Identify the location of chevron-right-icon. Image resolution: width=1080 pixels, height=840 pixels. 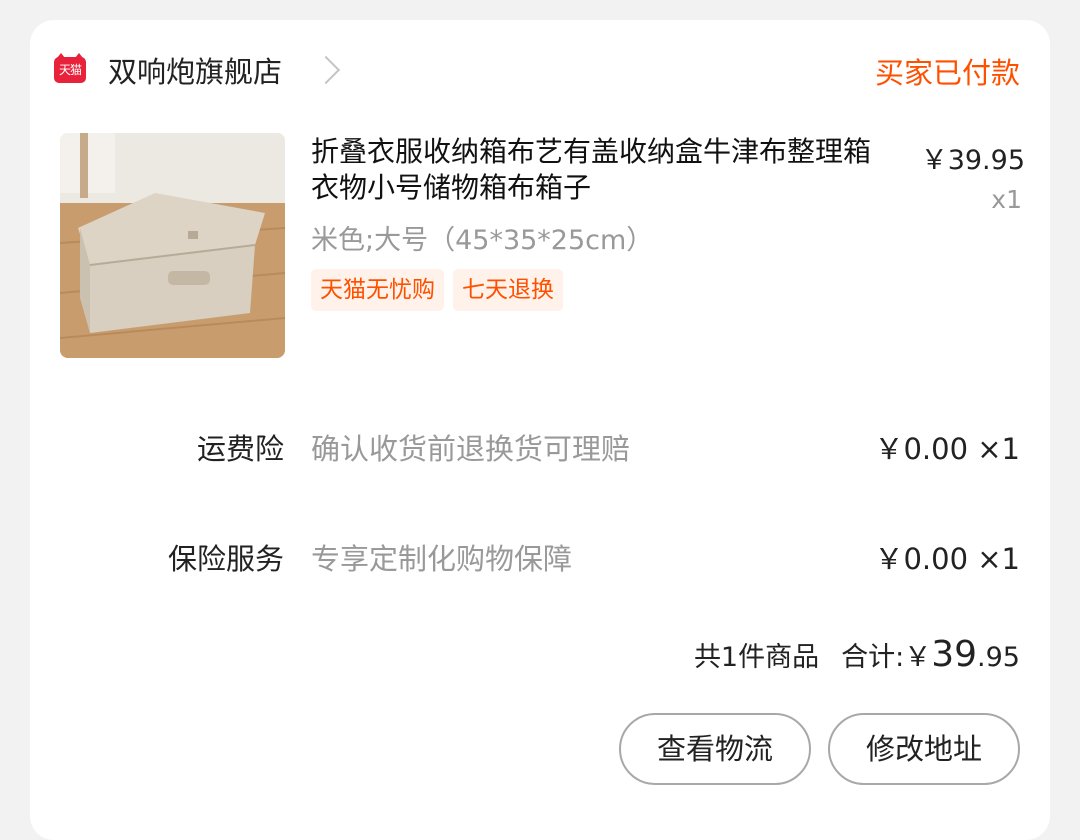
(326, 70).